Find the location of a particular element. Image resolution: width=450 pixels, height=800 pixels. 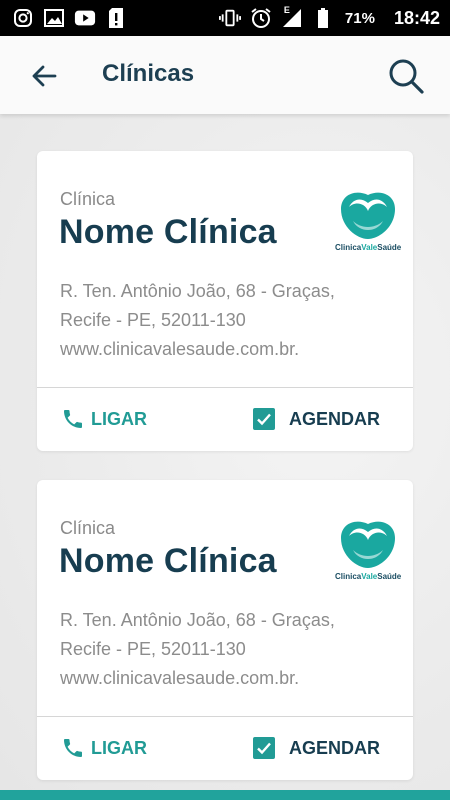

battery-icon is located at coordinates (323, 18).